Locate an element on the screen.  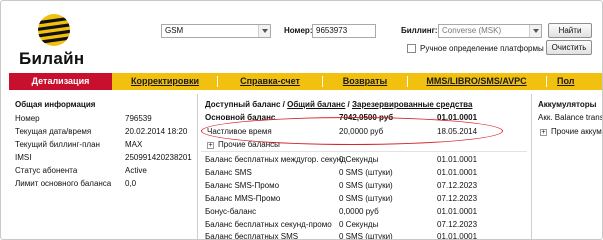
balance-row-amount: 0,0000 руб is located at coordinates (359, 211).